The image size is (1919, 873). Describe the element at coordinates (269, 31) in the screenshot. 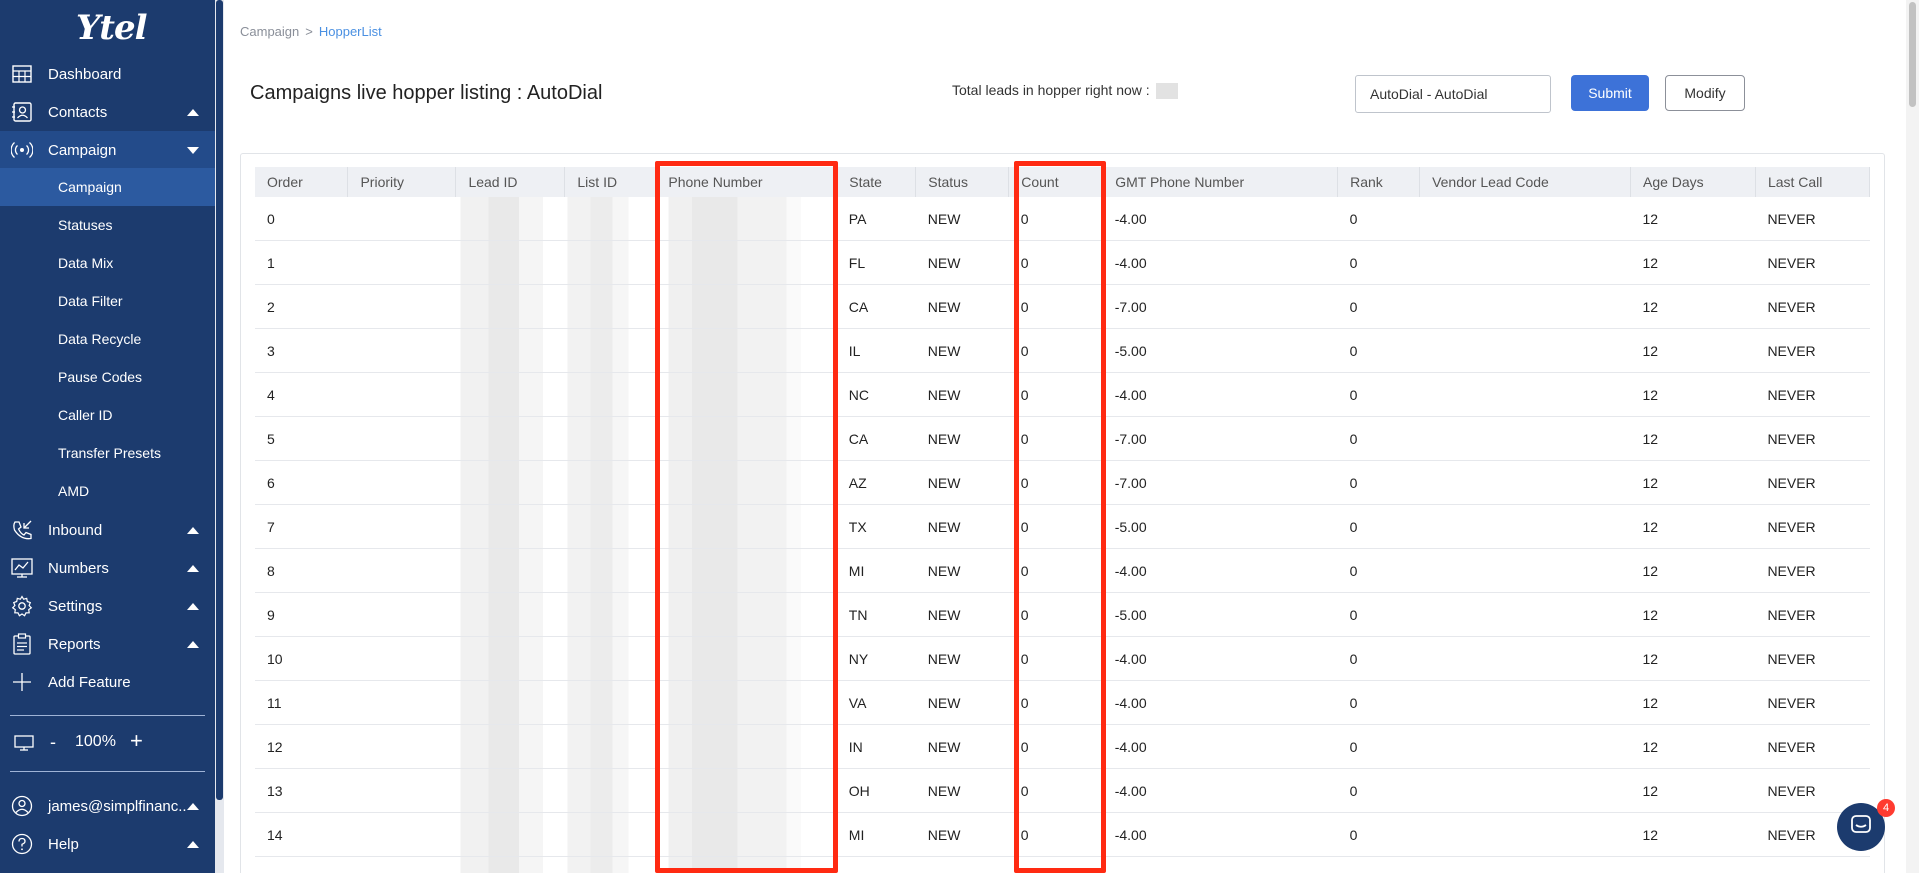

I see `breadcrumb-parent: Campaign` at that location.